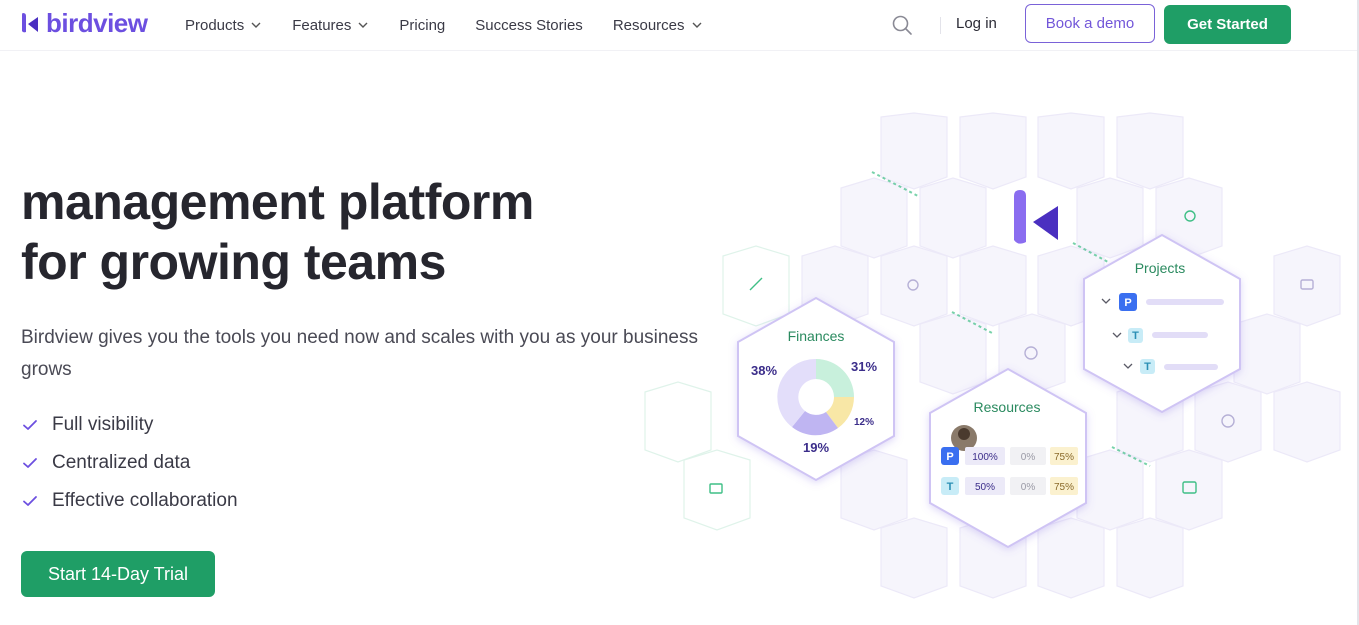  I want to click on pie-label: 12%, so click(864, 422).